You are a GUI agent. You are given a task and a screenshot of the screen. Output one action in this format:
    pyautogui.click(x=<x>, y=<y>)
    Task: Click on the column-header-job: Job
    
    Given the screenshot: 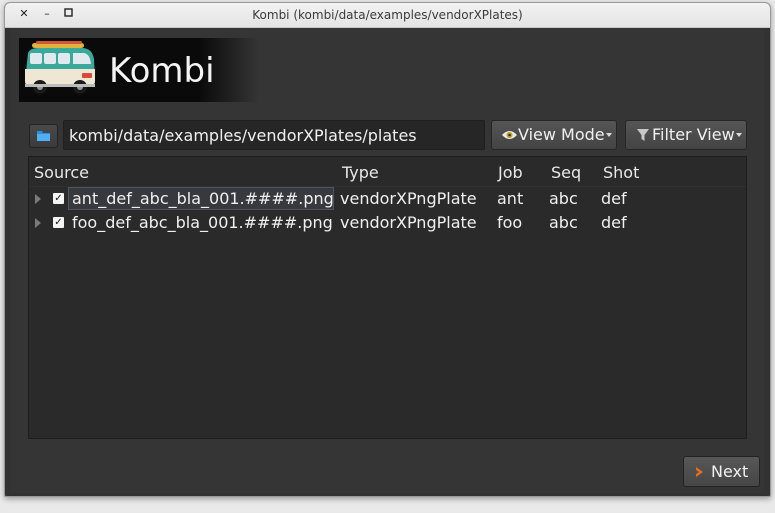 What is the action you would take?
    pyautogui.click(x=510, y=172)
    